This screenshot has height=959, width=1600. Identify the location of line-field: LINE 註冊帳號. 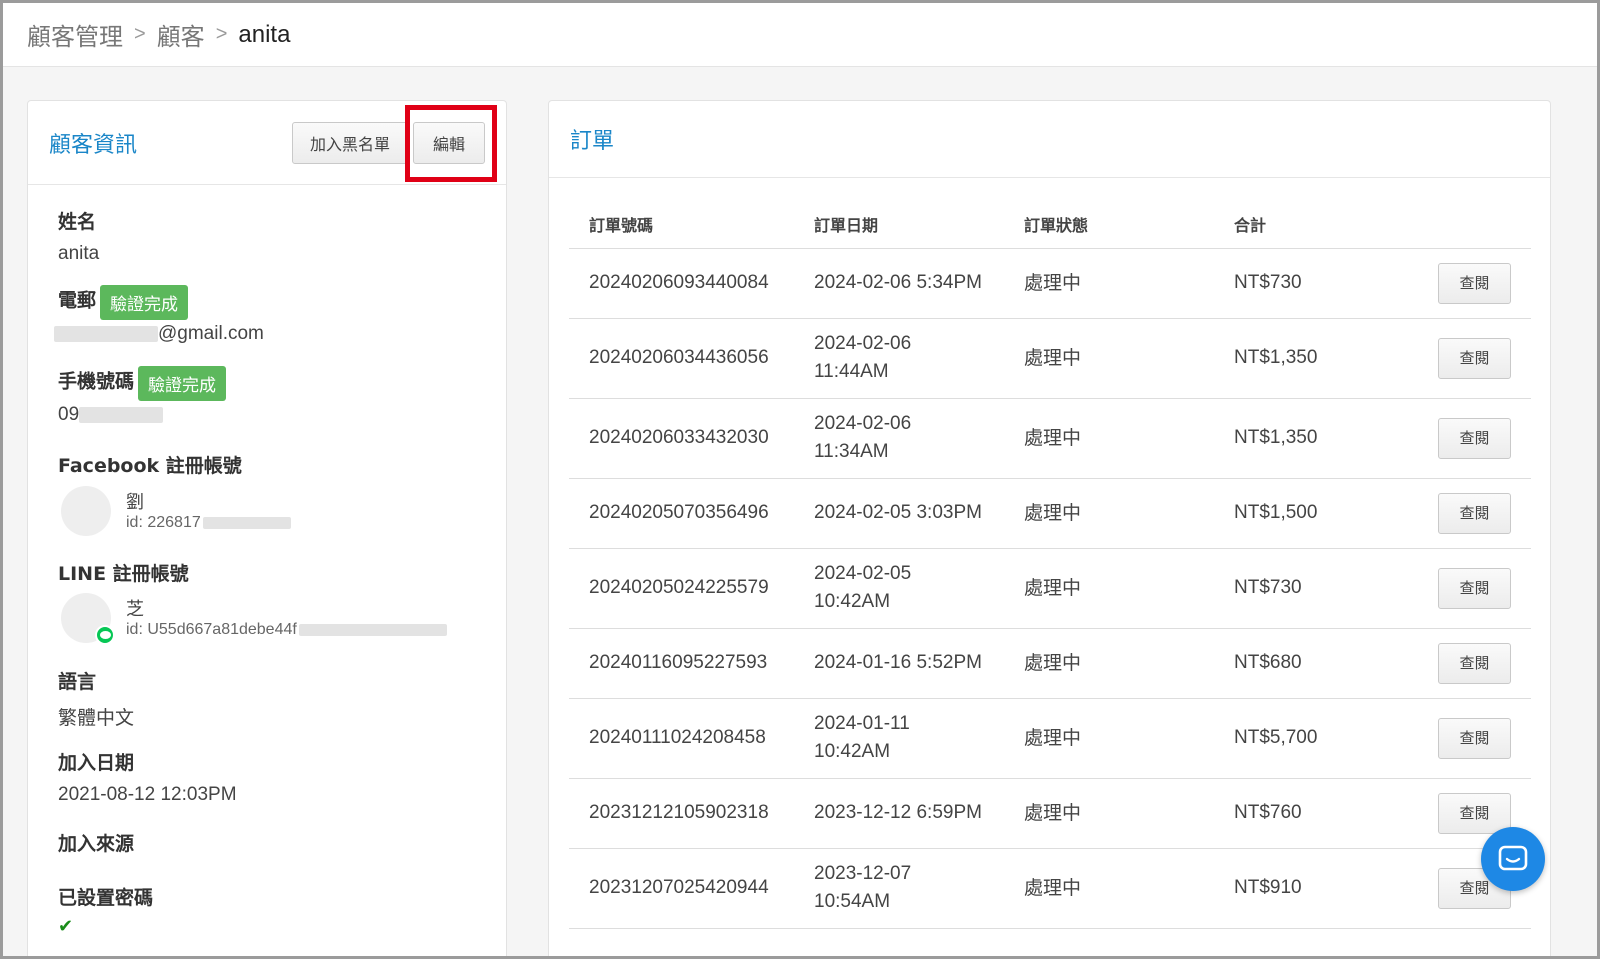
(123, 572).